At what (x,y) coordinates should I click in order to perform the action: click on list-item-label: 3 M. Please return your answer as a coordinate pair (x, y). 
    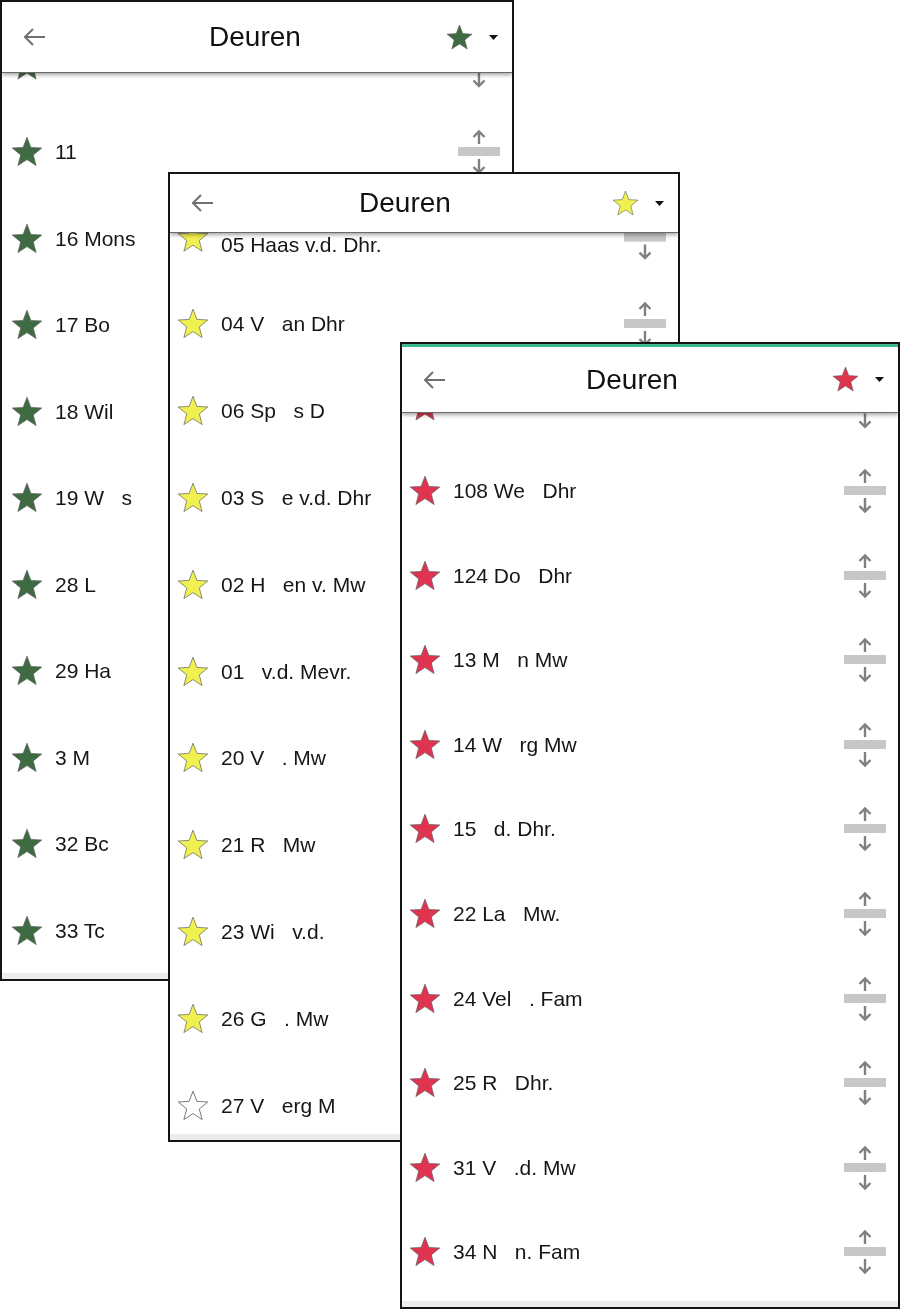
    Looking at the image, I should click on (72, 757).